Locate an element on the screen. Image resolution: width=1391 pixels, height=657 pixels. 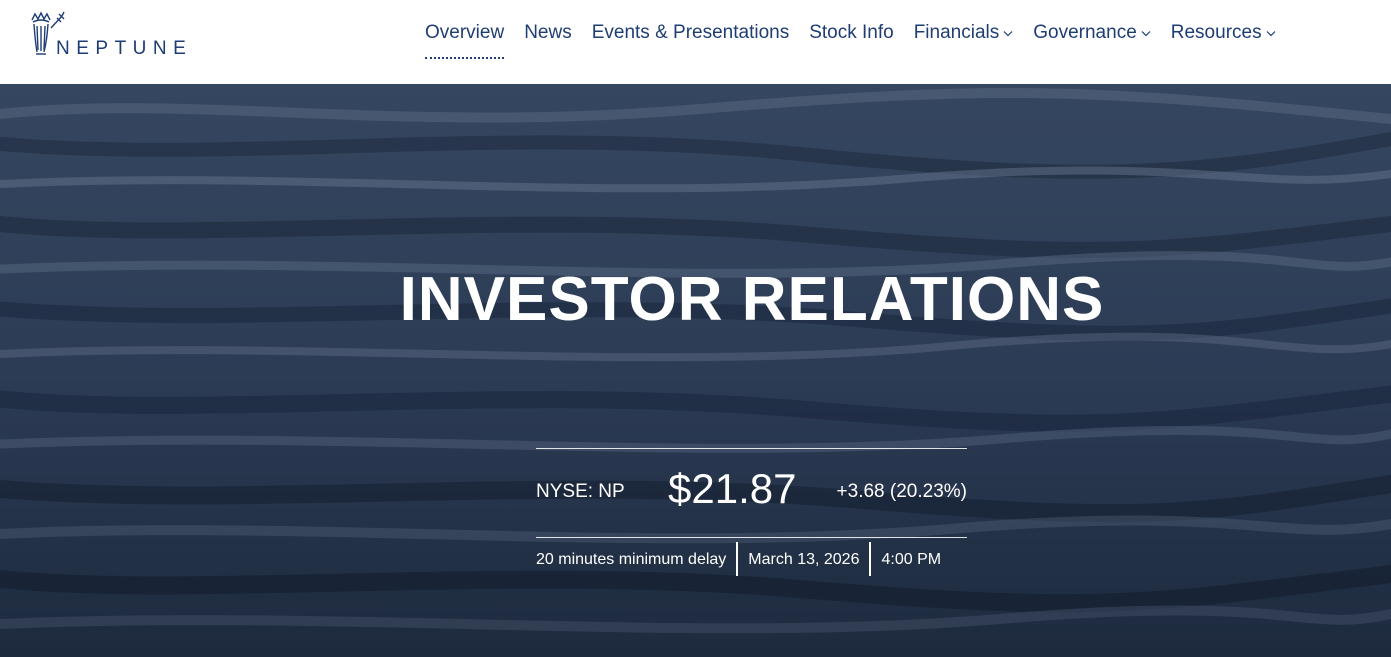
nav-financials-label: Financials is located at coordinates (956, 32).